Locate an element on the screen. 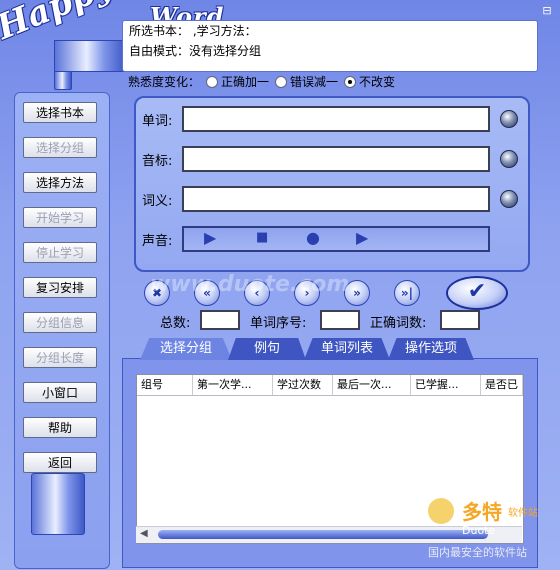 The height and width of the screenshot is (570, 560). tab-word-list: 单词列表 is located at coordinates (347, 349).